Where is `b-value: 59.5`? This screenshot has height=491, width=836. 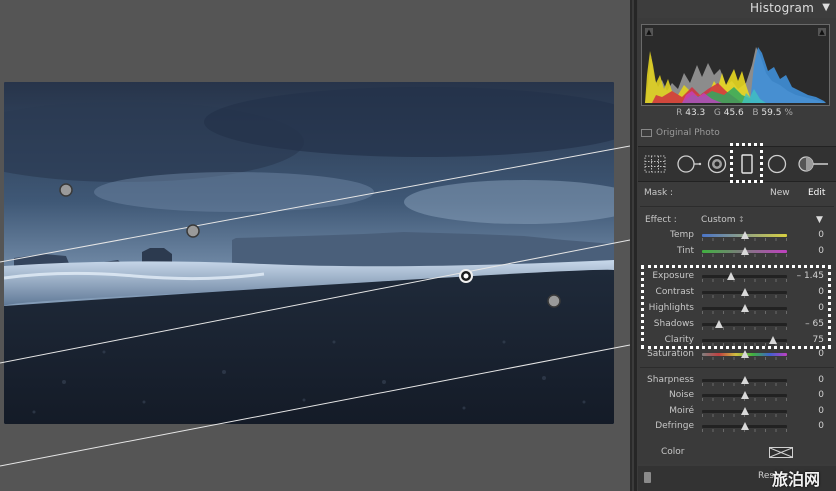 b-value: 59.5 is located at coordinates (771, 113).